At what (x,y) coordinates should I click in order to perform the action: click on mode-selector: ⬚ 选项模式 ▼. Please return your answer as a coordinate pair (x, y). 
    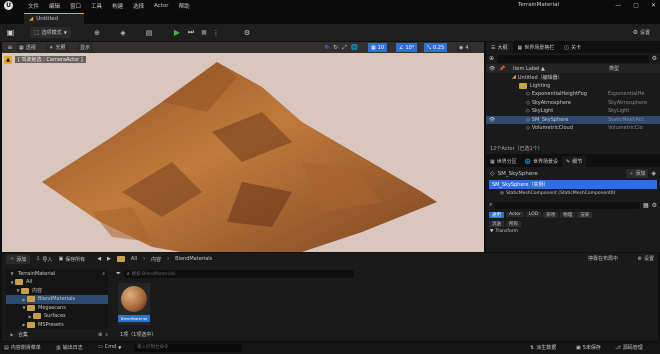
    Looking at the image, I should click on (50, 32).